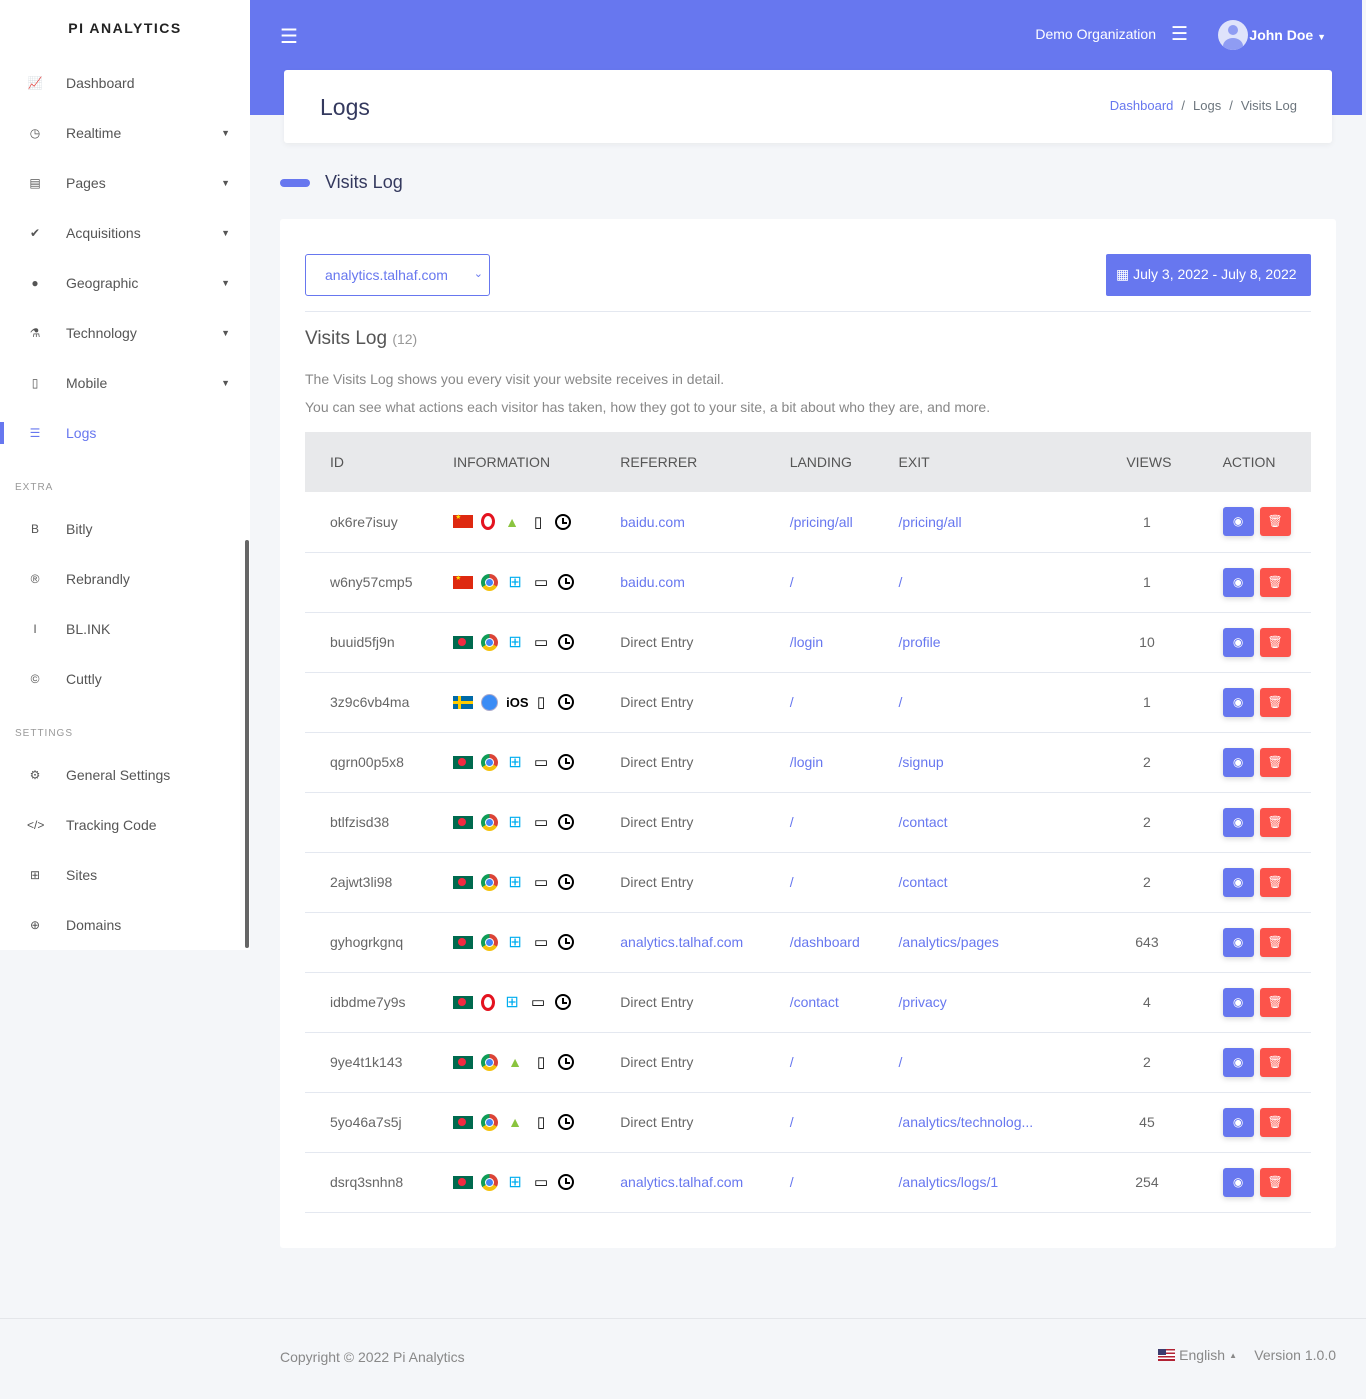  What do you see at coordinates (125, 29) in the screenshot?
I see `brand-logo: PI ANALYTICS` at bounding box center [125, 29].